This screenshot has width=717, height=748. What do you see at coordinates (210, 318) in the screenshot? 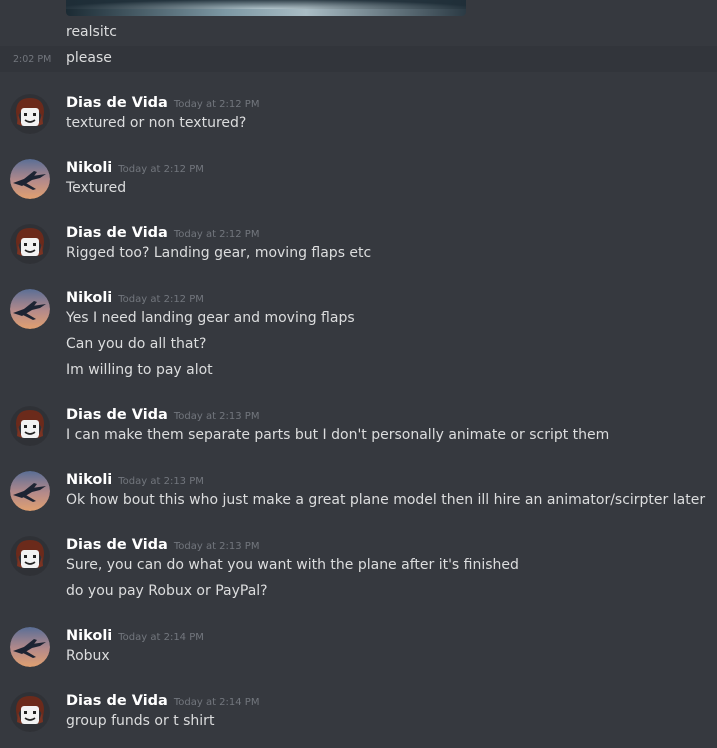
I see `message-text: Yes I need landing gear and moving flaps` at bounding box center [210, 318].